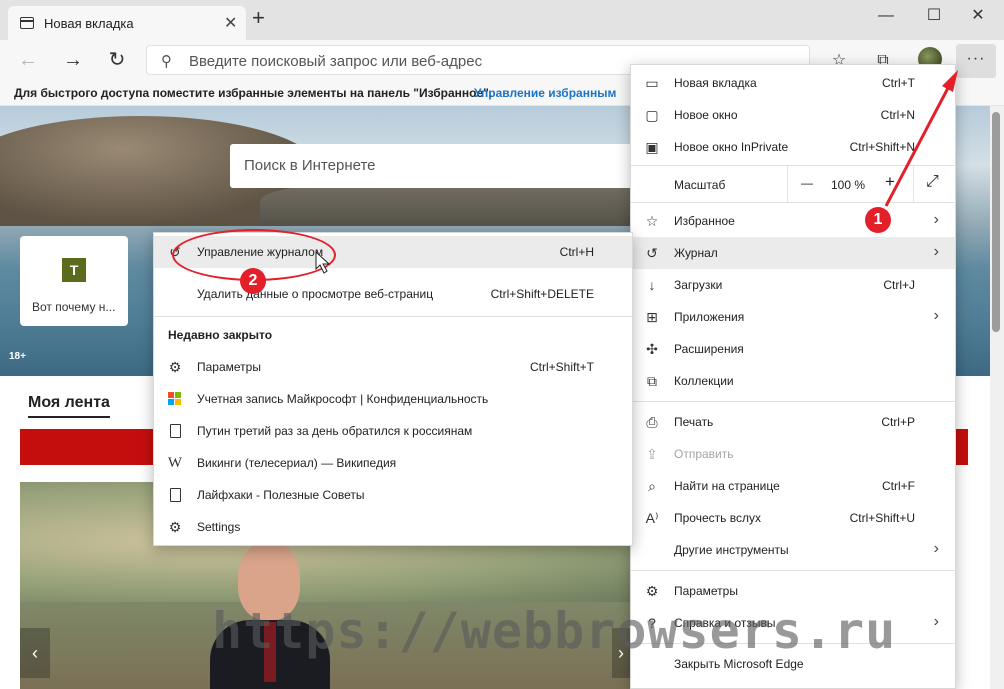  Describe the element at coordinates (554, 631) in the screenshot. I see `watermark: https://webbrowsers.ru` at that location.